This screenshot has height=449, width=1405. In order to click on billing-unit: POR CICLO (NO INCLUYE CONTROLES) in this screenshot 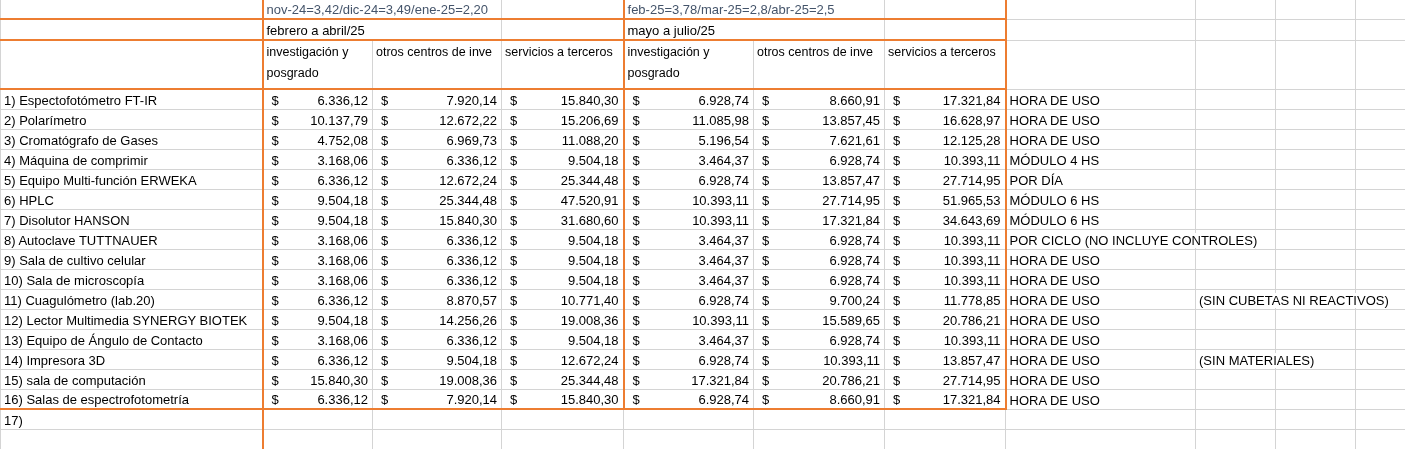, I will do `click(1133, 240)`.